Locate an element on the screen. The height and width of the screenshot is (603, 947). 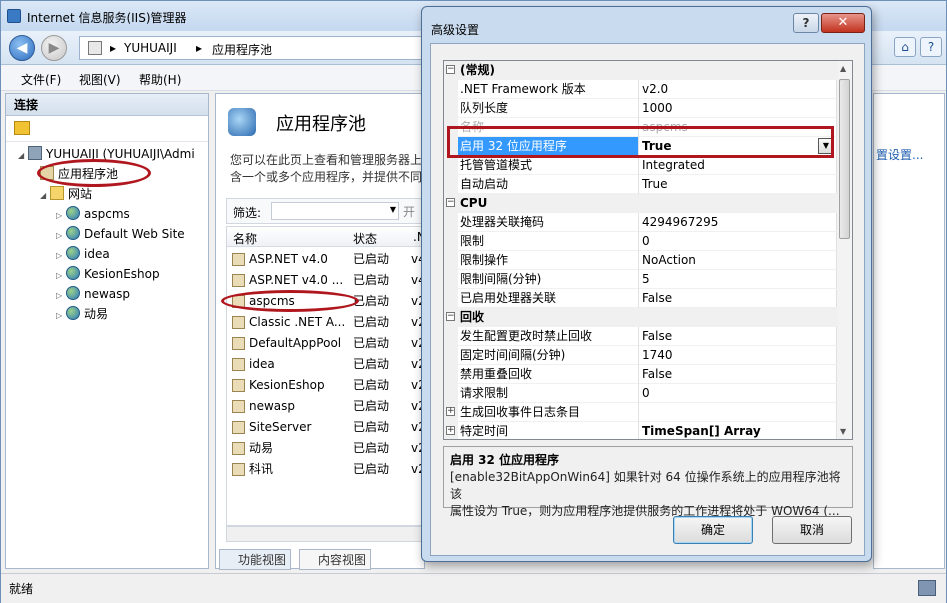
property-row: + 生成回收事件日志条目 is located at coordinates (641, 412).